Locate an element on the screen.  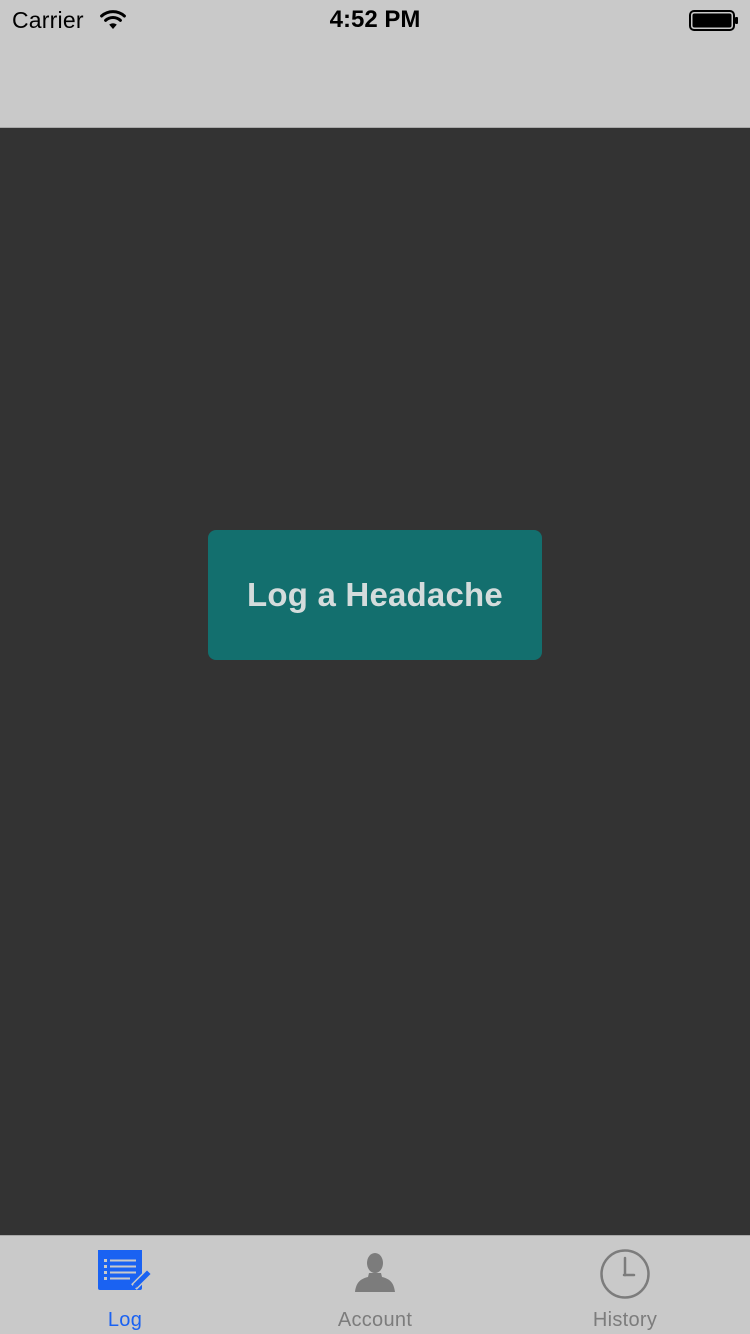
account-person-icon is located at coordinates (375, 1274).